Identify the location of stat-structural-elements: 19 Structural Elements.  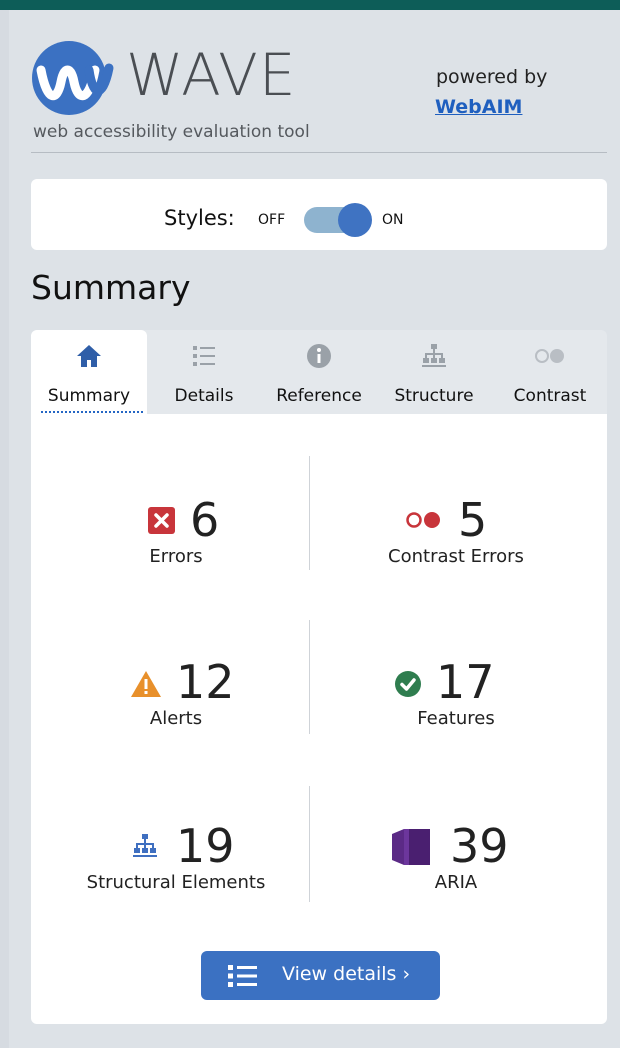
(176, 865).